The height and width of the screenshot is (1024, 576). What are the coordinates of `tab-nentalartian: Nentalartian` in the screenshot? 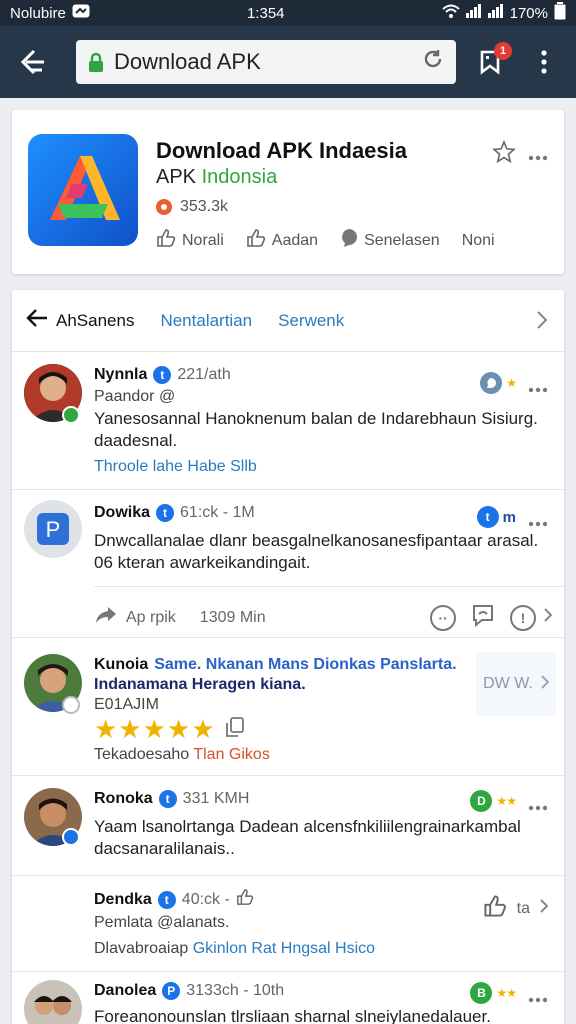 It's located at (206, 321).